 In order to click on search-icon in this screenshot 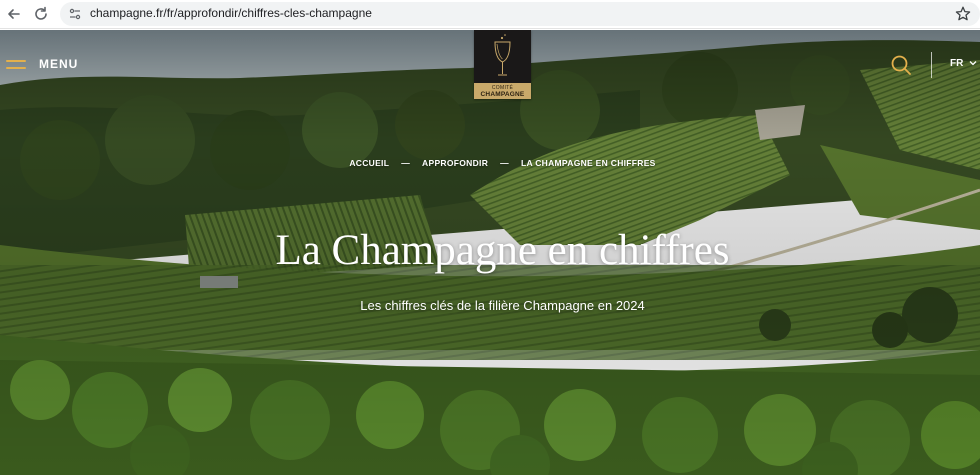, I will do `click(901, 65)`.